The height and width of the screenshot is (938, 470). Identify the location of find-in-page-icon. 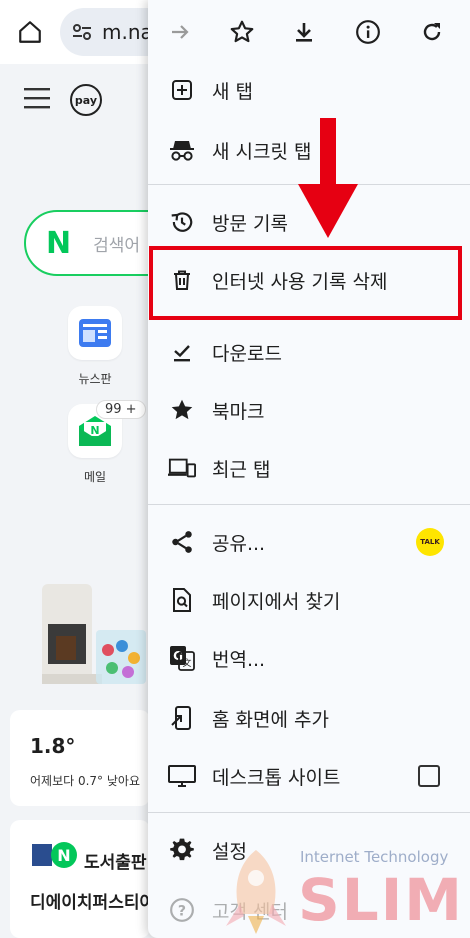
(182, 600).